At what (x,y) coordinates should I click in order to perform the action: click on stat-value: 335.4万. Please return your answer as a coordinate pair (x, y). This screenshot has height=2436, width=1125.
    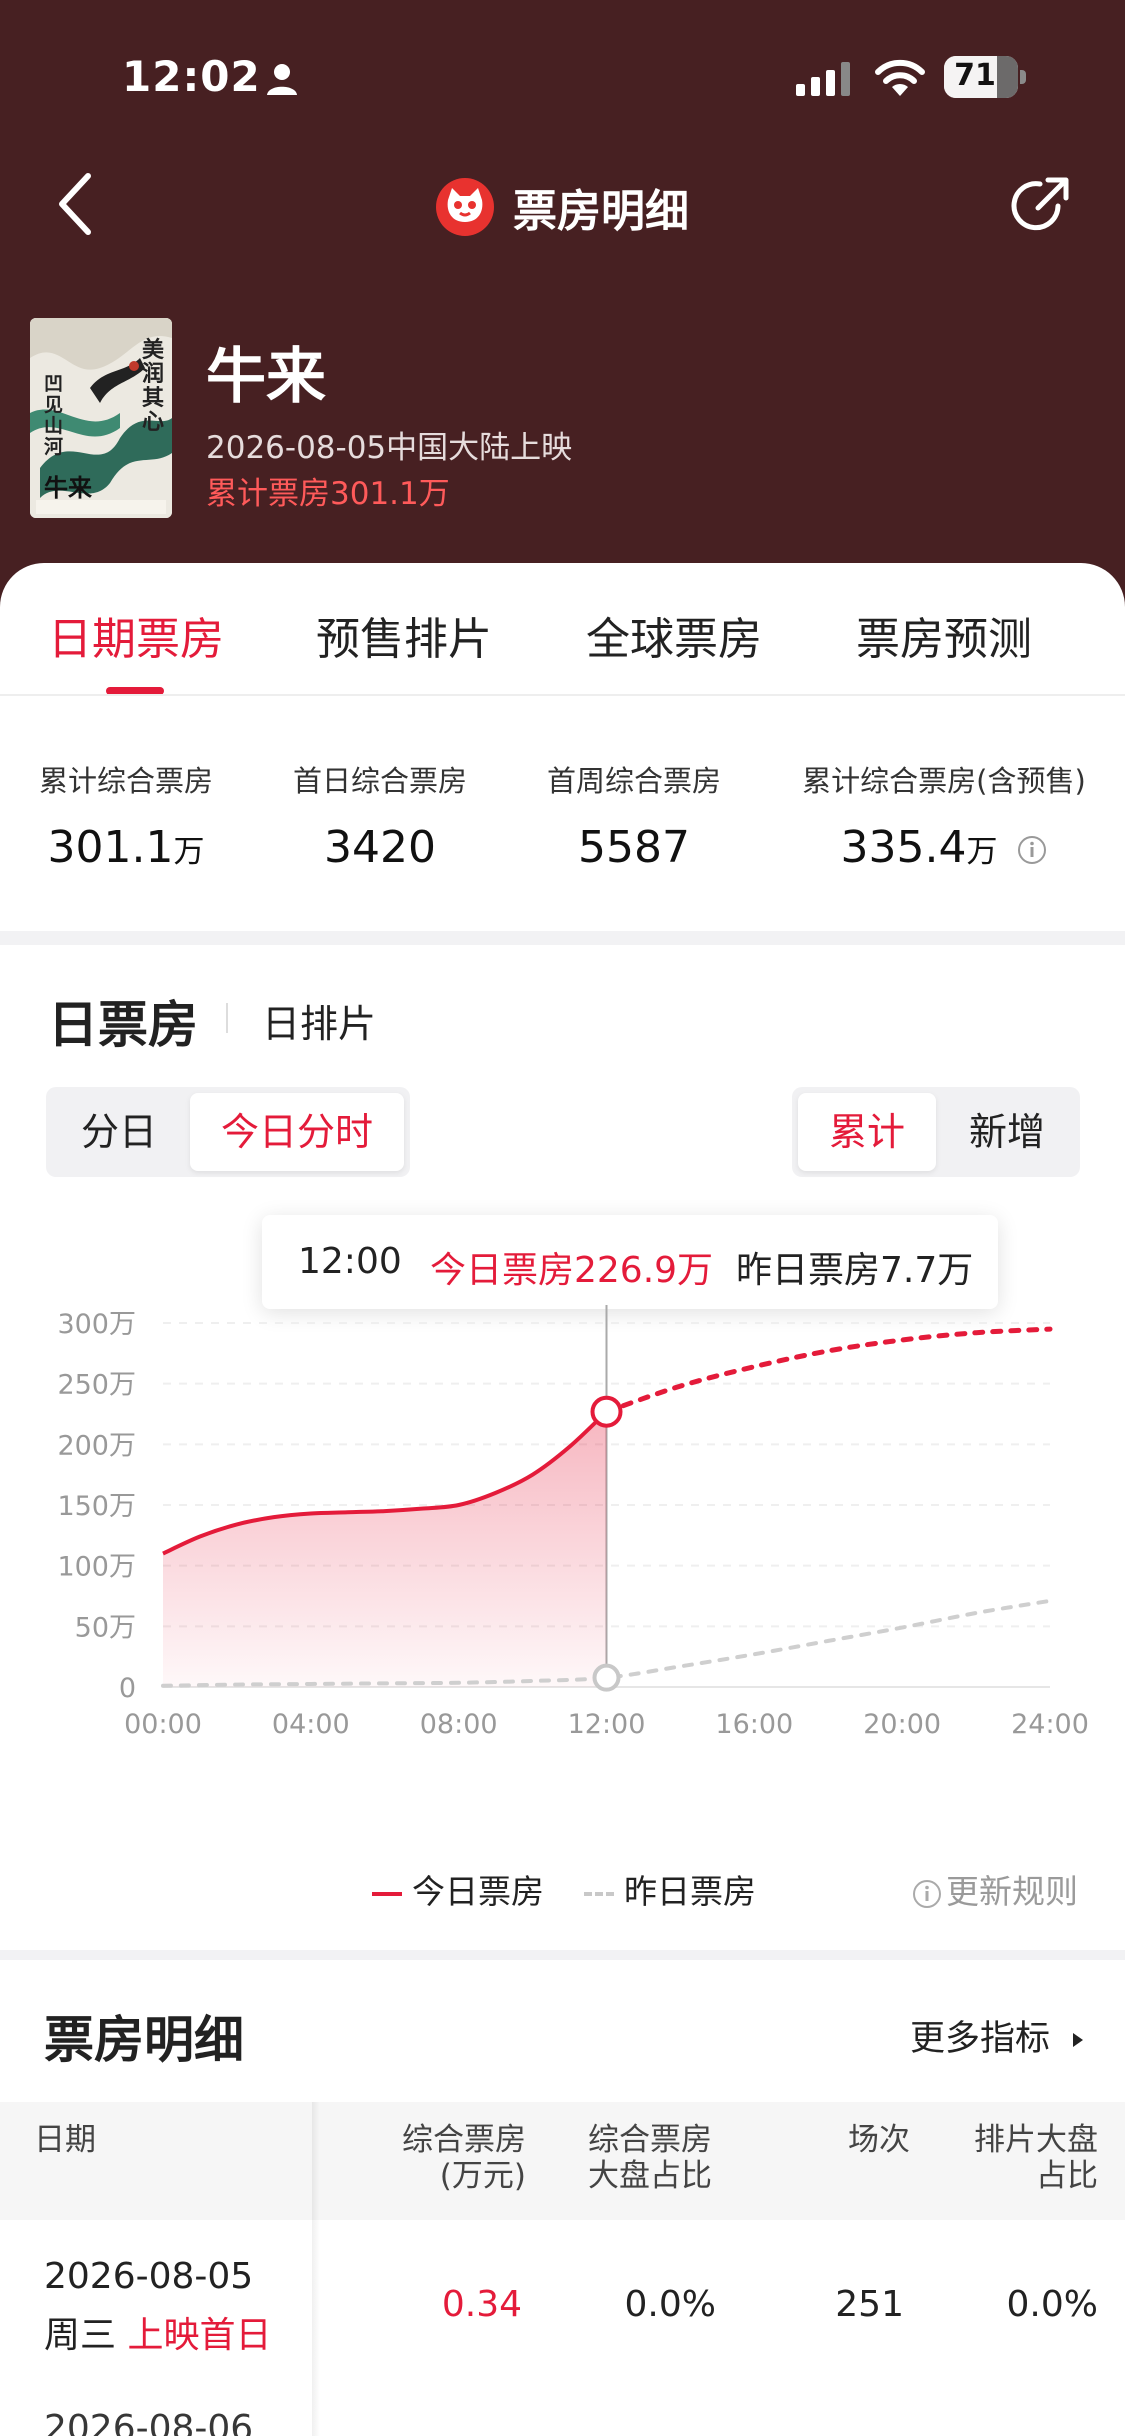
    Looking at the image, I should click on (944, 847).